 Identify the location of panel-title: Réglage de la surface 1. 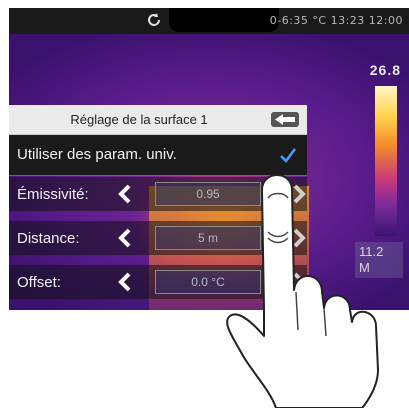
(139, 119).